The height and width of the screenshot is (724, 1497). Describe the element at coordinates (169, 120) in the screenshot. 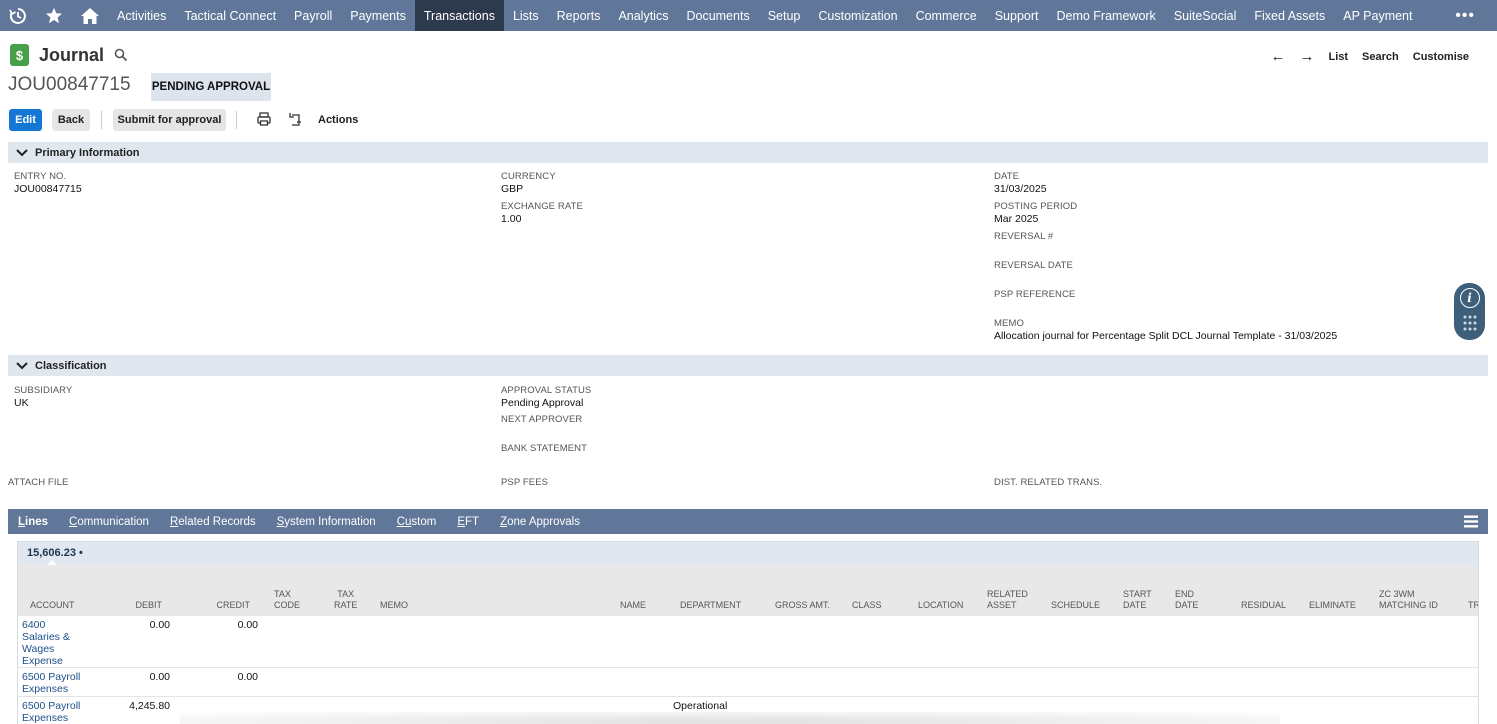

I see `submit-for-approval-button: Submit for approval` at that location.